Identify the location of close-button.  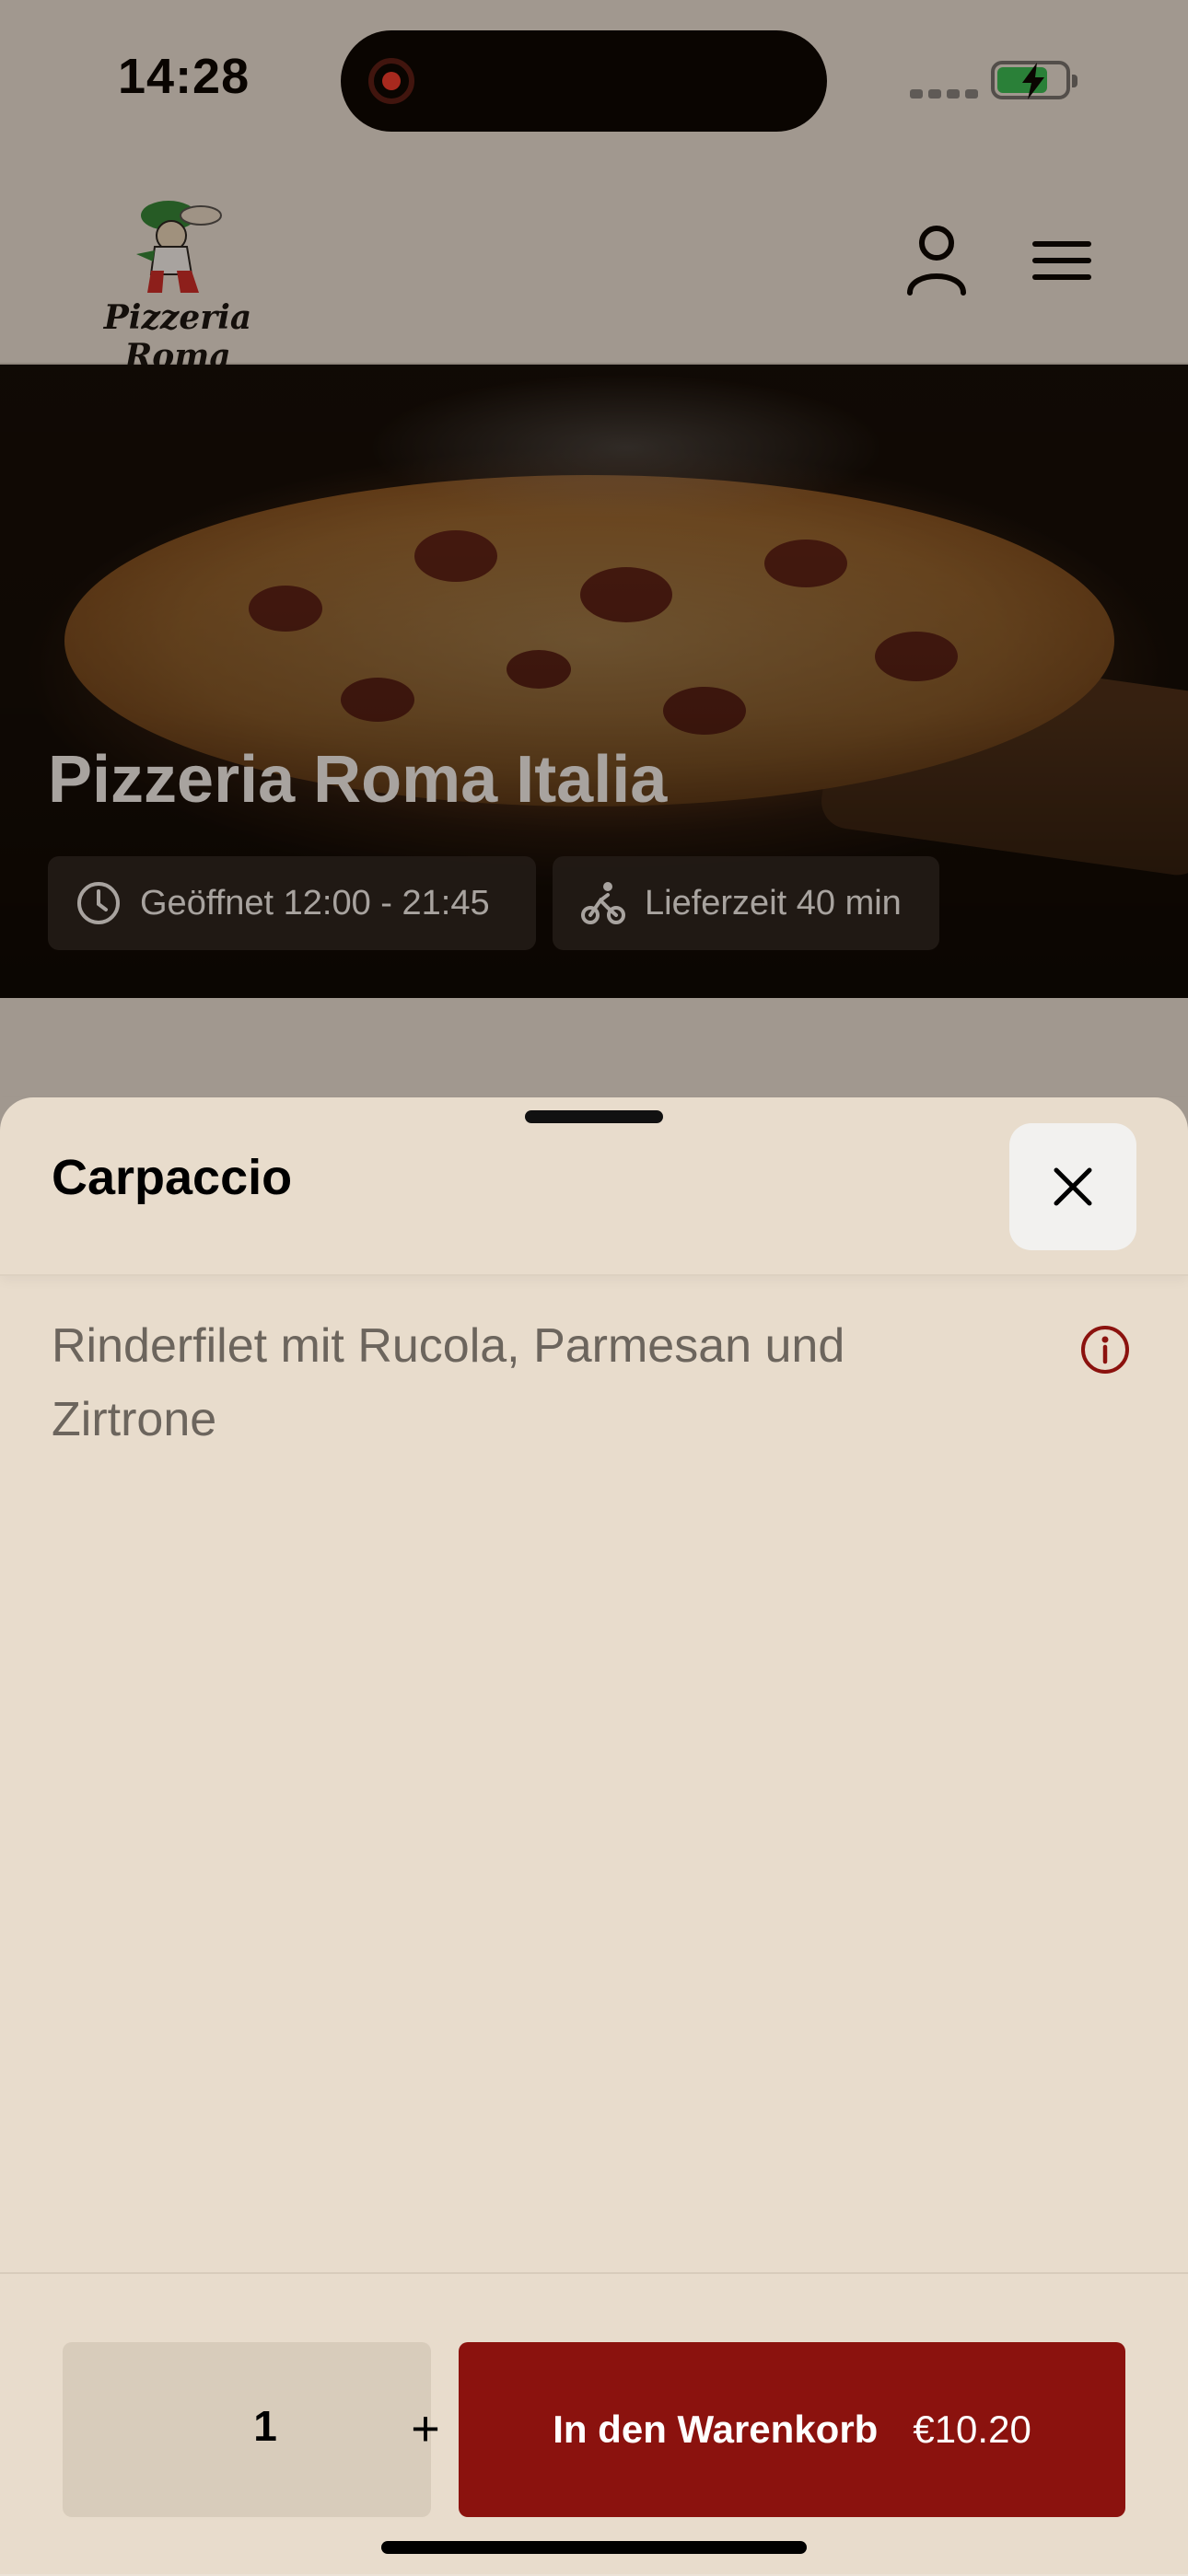
(1072, 1186).